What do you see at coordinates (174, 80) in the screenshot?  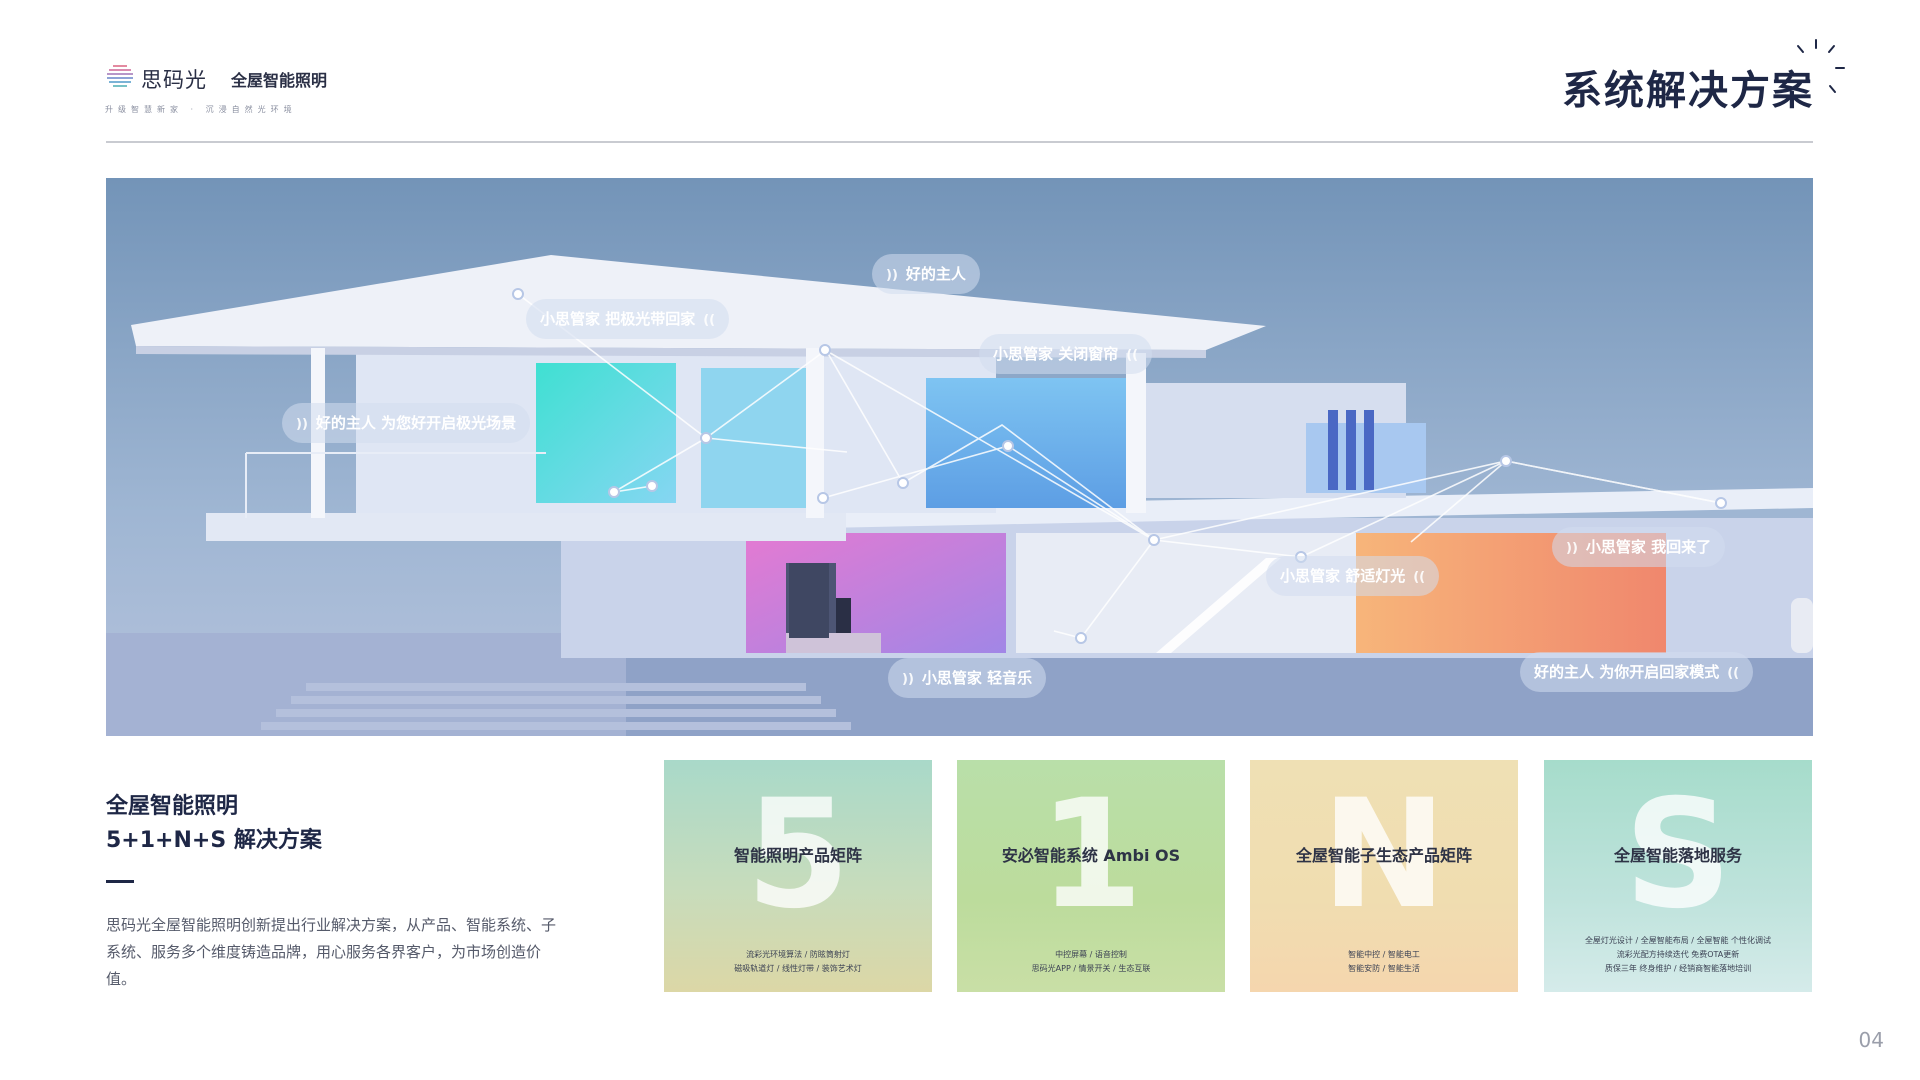 I see `brand-name: 思码光` at bounding box center [174, 80].